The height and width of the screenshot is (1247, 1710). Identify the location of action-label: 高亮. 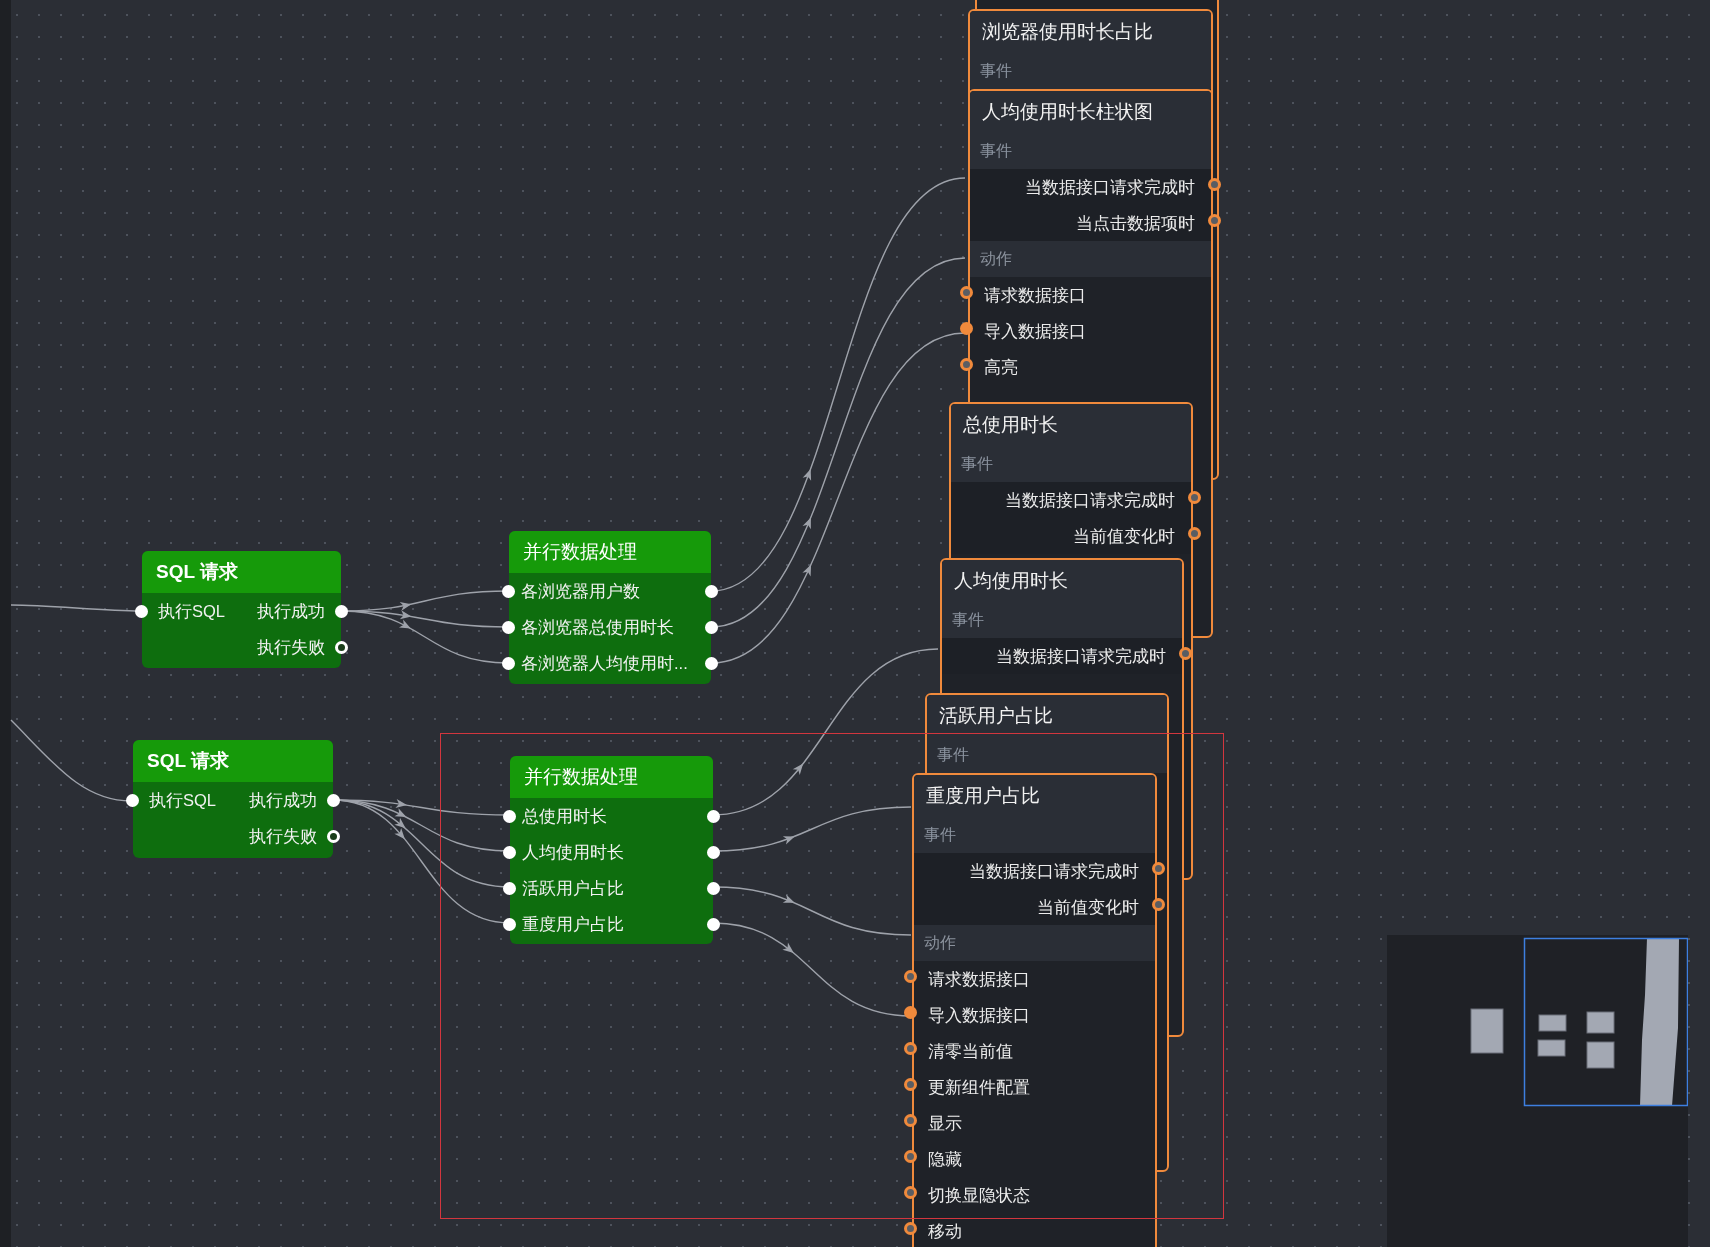
(1001, 367).